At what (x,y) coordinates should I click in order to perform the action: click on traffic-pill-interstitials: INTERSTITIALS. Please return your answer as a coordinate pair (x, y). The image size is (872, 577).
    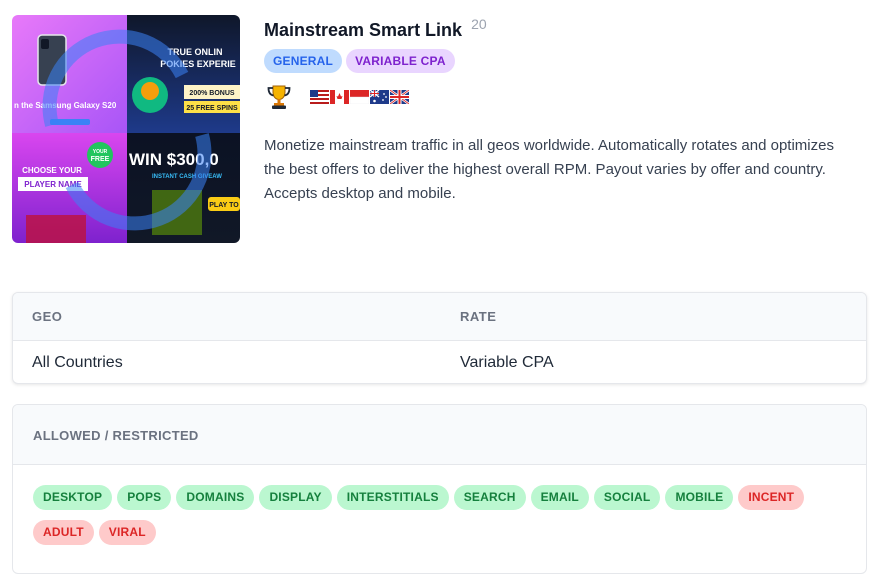
    Looking at the image, I should click on (392, 497).